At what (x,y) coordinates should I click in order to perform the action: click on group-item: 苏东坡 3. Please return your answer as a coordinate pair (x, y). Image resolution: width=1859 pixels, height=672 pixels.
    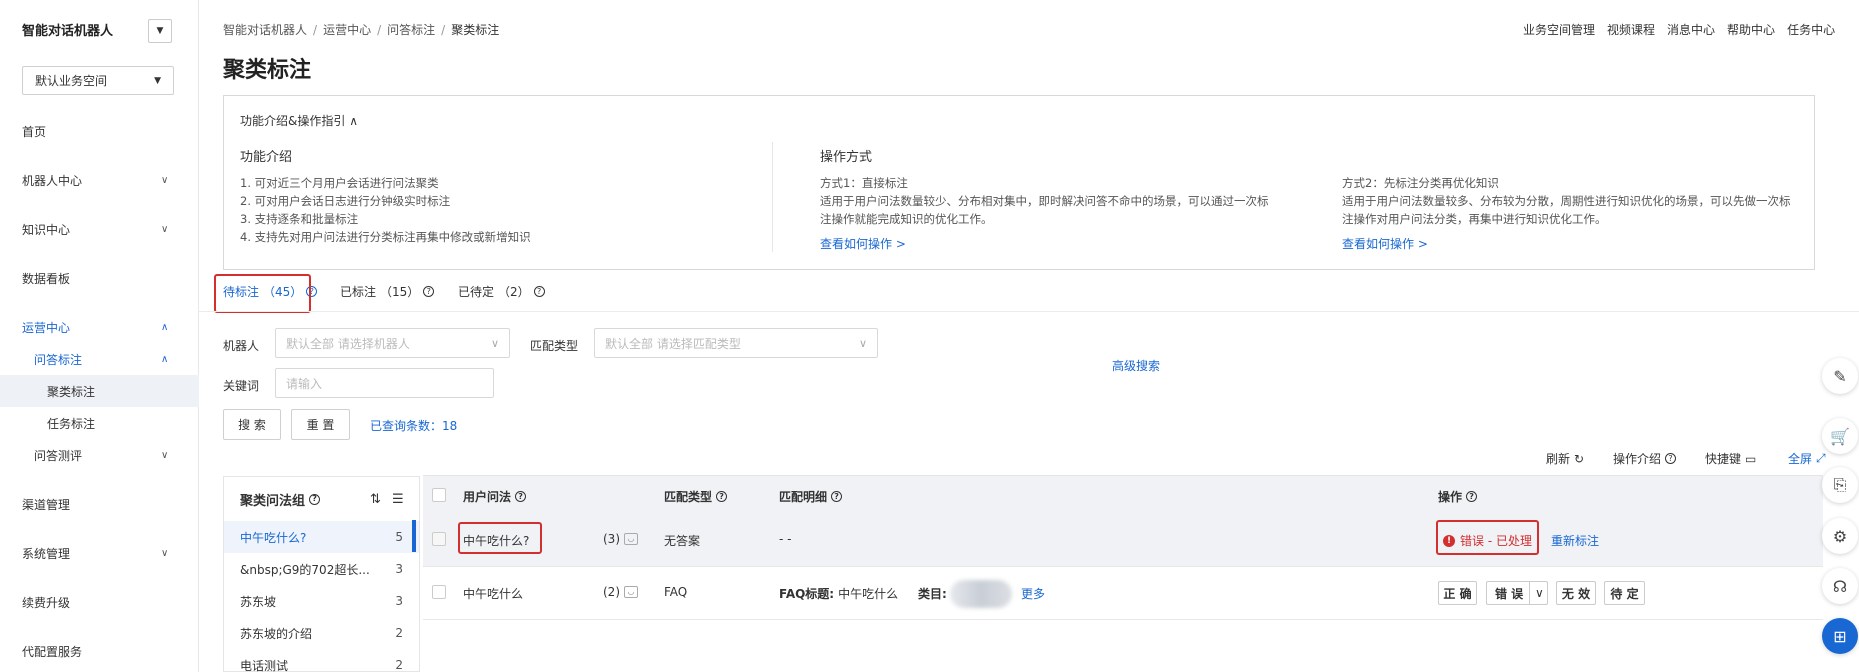
    Looking at the image, I should click on (321, 601).